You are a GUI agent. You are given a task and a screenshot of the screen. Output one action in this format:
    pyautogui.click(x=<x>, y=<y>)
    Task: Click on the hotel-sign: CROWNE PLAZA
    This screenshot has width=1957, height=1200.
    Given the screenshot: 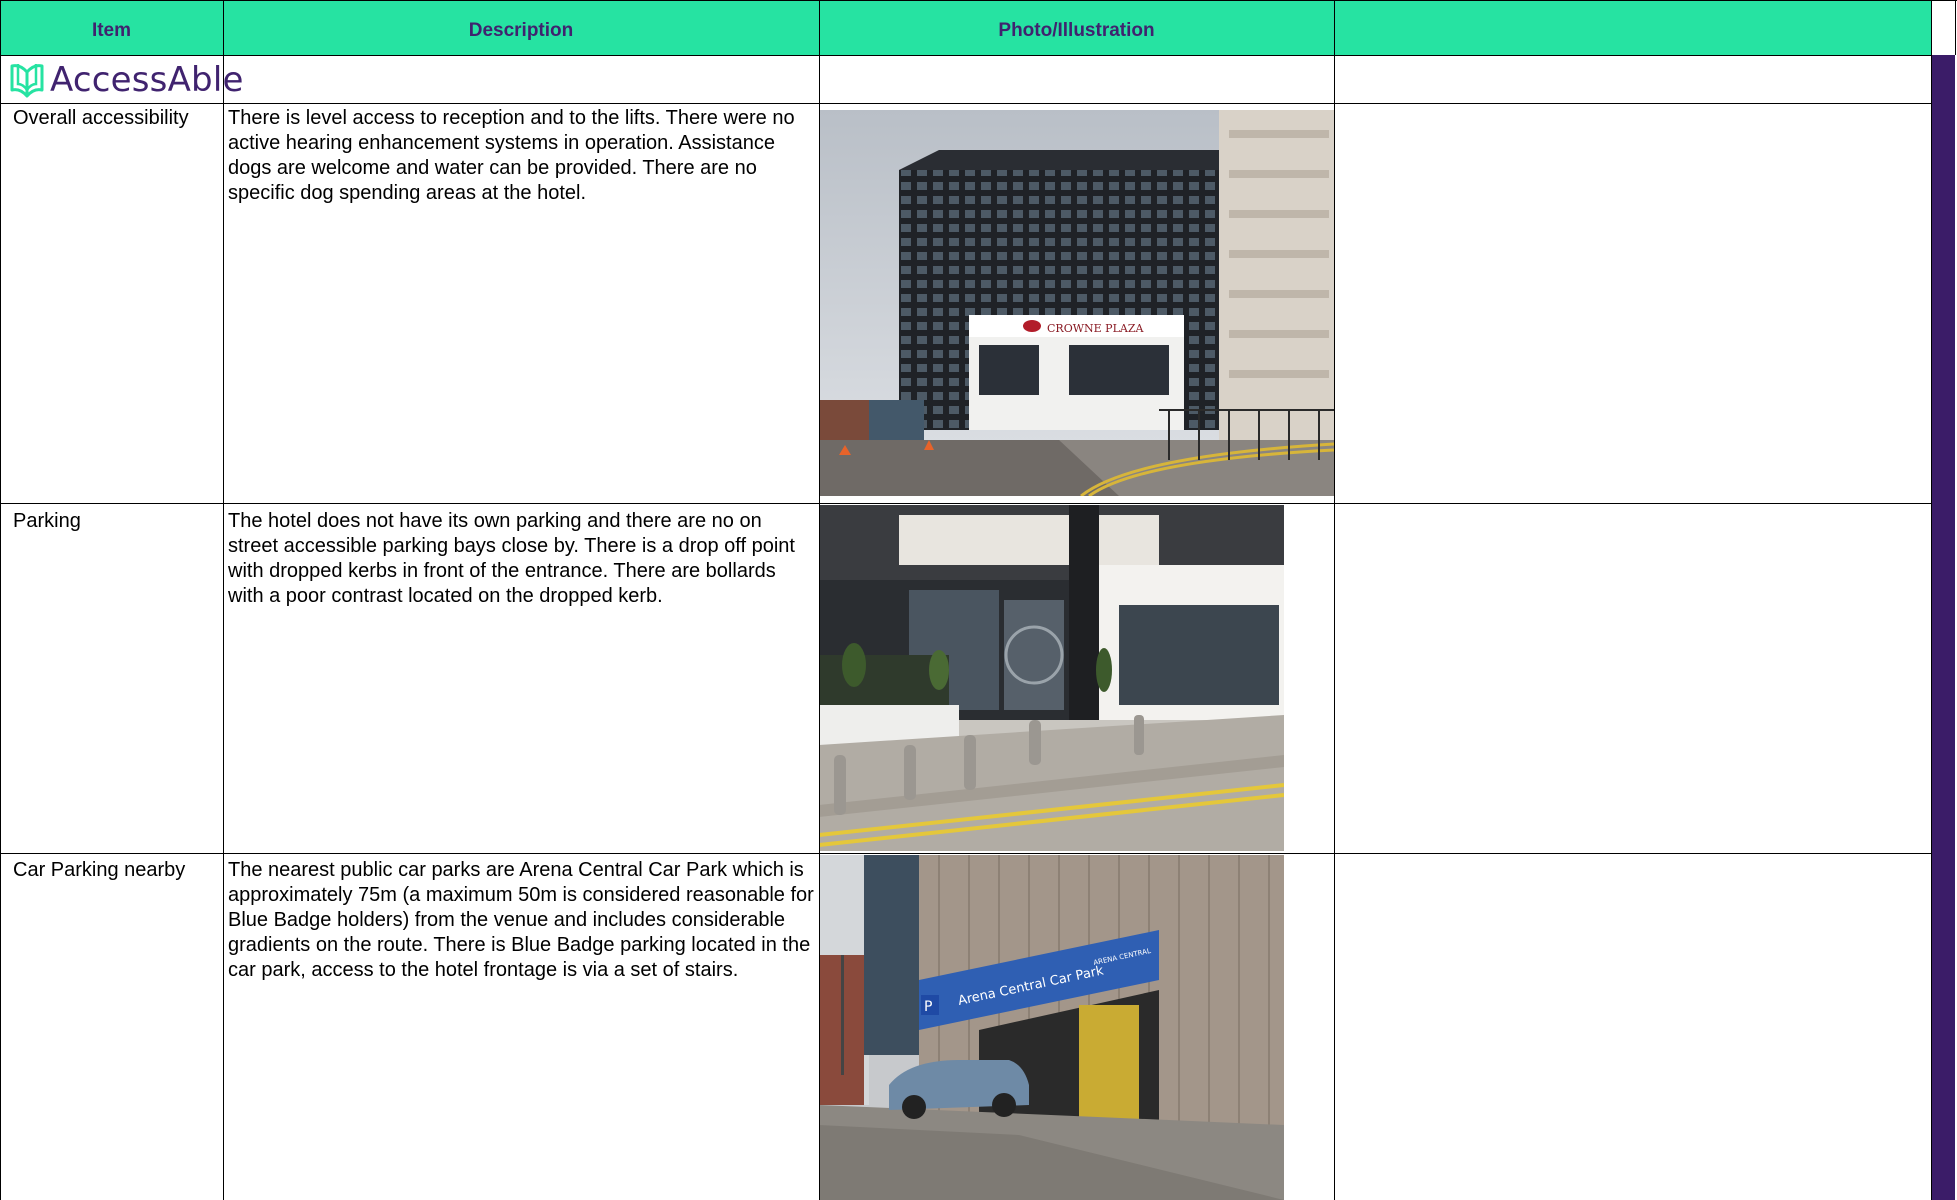 What is the action you would take?
    pyautogui.click(x=1095, y=328)
    